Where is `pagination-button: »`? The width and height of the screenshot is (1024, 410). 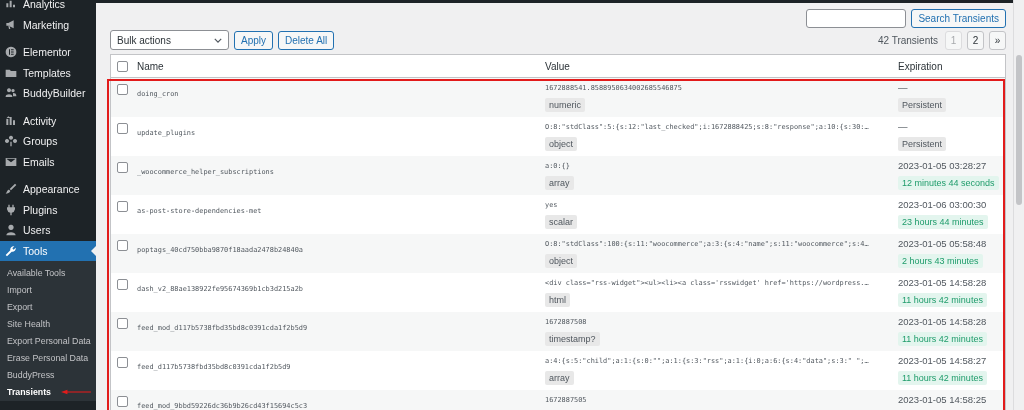
pagination-button: » is located at coordinates (997, 40).